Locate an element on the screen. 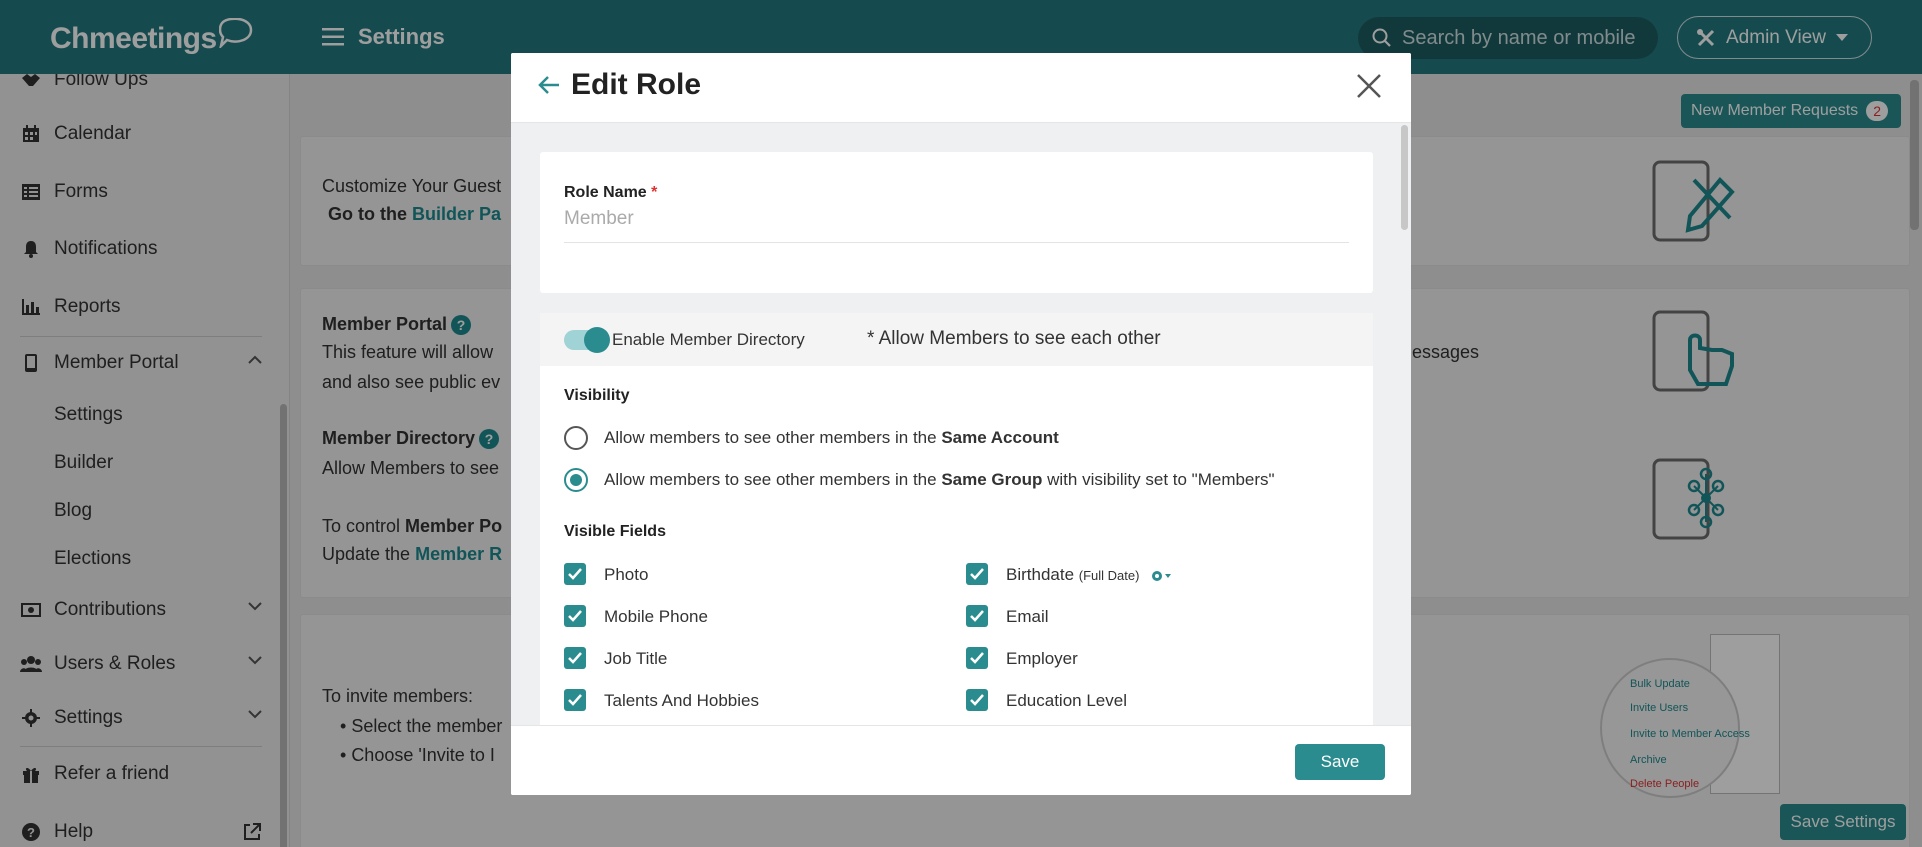 The image size is (1922, 847). role-name-input is located at coordinates (956, 225).